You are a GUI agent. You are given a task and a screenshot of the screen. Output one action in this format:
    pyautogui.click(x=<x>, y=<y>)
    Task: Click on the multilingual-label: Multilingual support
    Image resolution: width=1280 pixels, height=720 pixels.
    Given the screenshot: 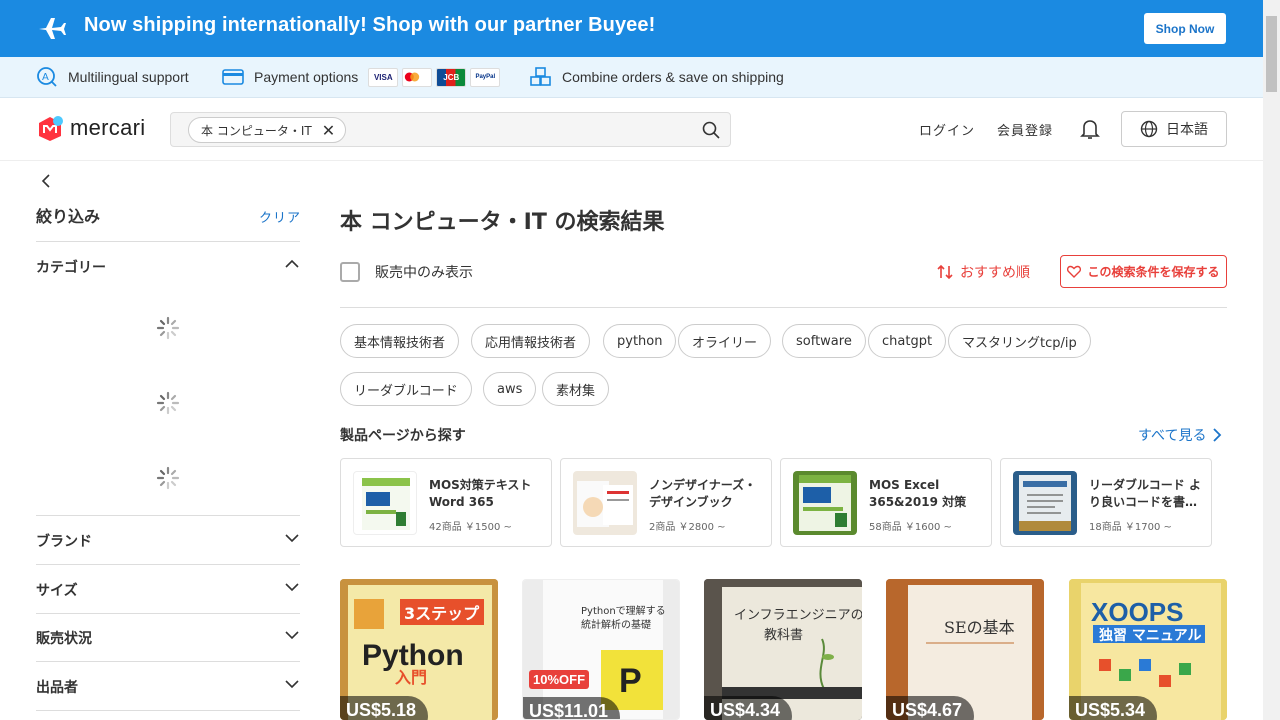 What is the action you would take?
    pyautogui.click(x=128, y=77)
    